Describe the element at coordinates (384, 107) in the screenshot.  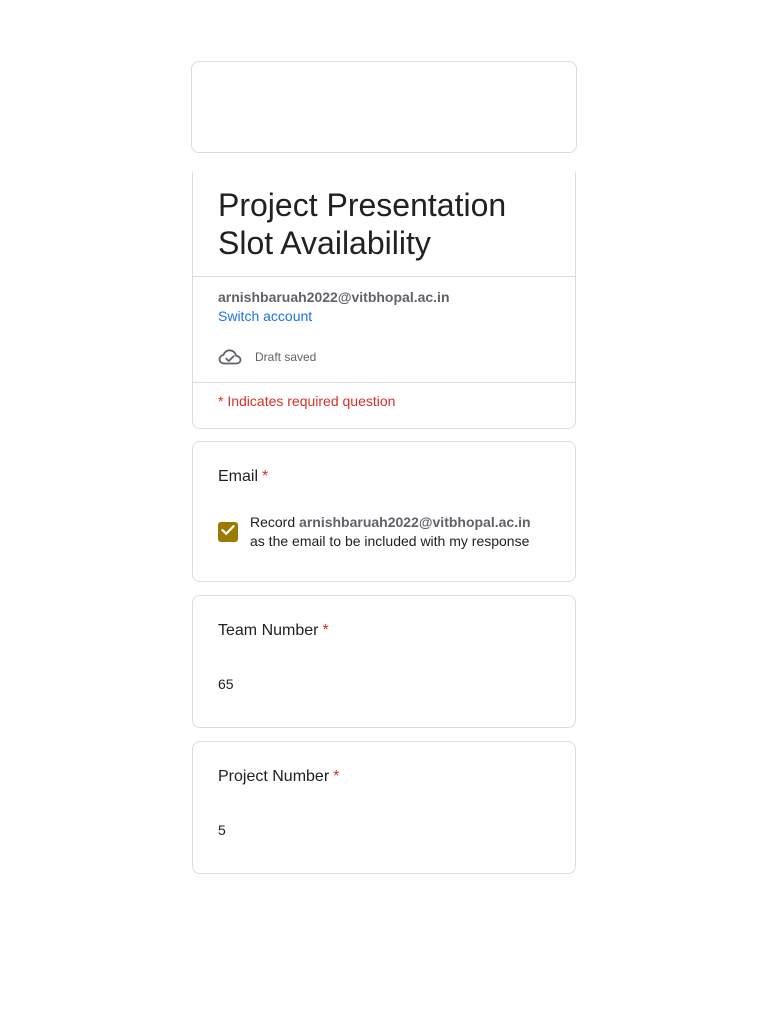
I see `form-banner` at that location.